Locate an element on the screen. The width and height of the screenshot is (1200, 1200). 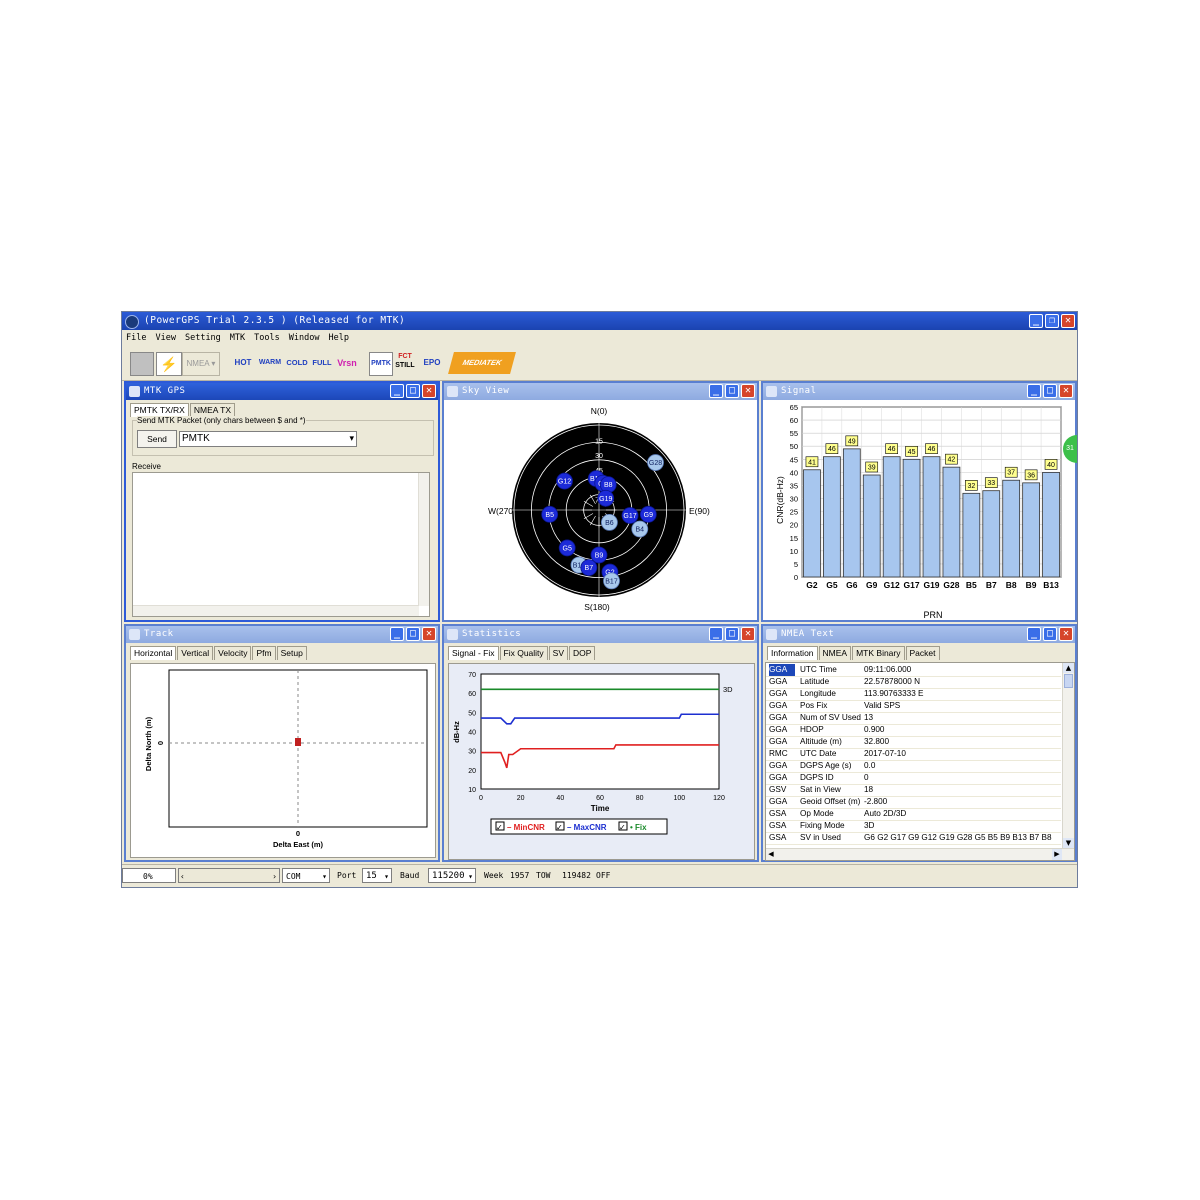
satellite-marker: G5 is located at coordinates (567, 548).